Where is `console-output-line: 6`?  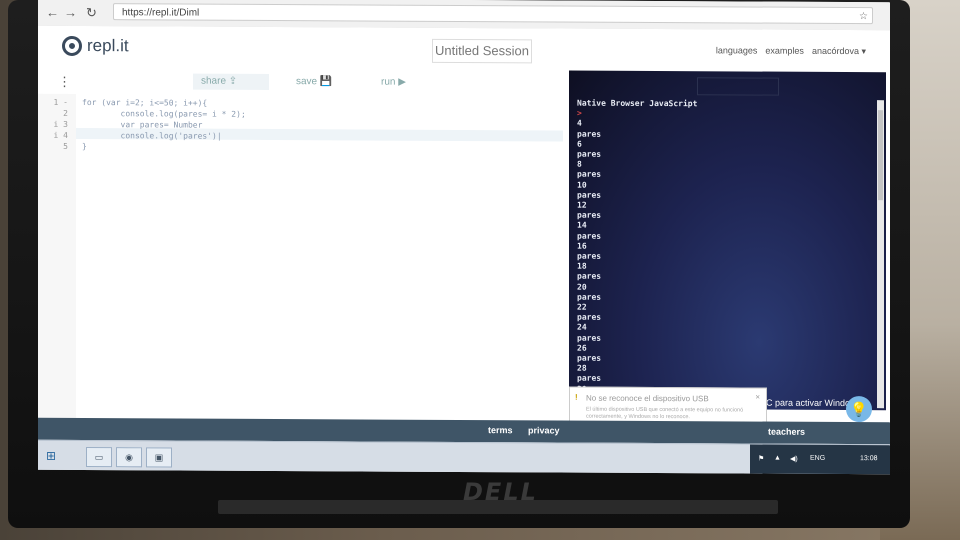 console-output-line: 6 is located at coordinates (579, 144).